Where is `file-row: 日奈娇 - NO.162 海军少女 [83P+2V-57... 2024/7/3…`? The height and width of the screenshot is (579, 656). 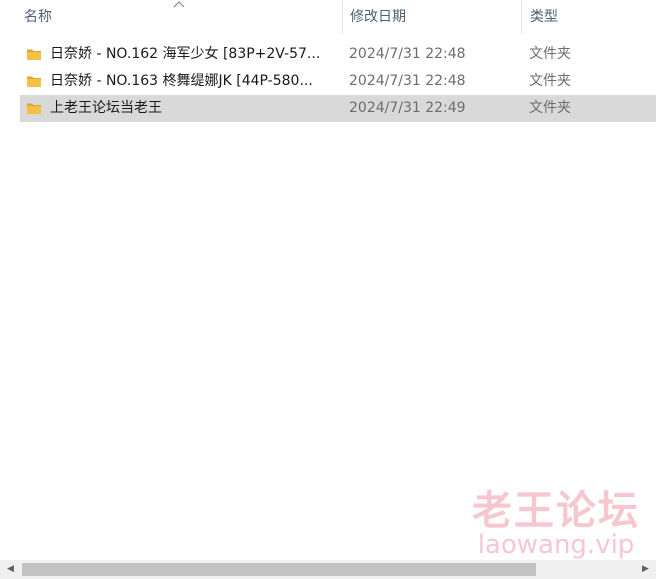
file-row: 日奈娇 - NO.162 海军少女 [83P+2V-57... 2024/7/3… is located at coordinates (338, 54).